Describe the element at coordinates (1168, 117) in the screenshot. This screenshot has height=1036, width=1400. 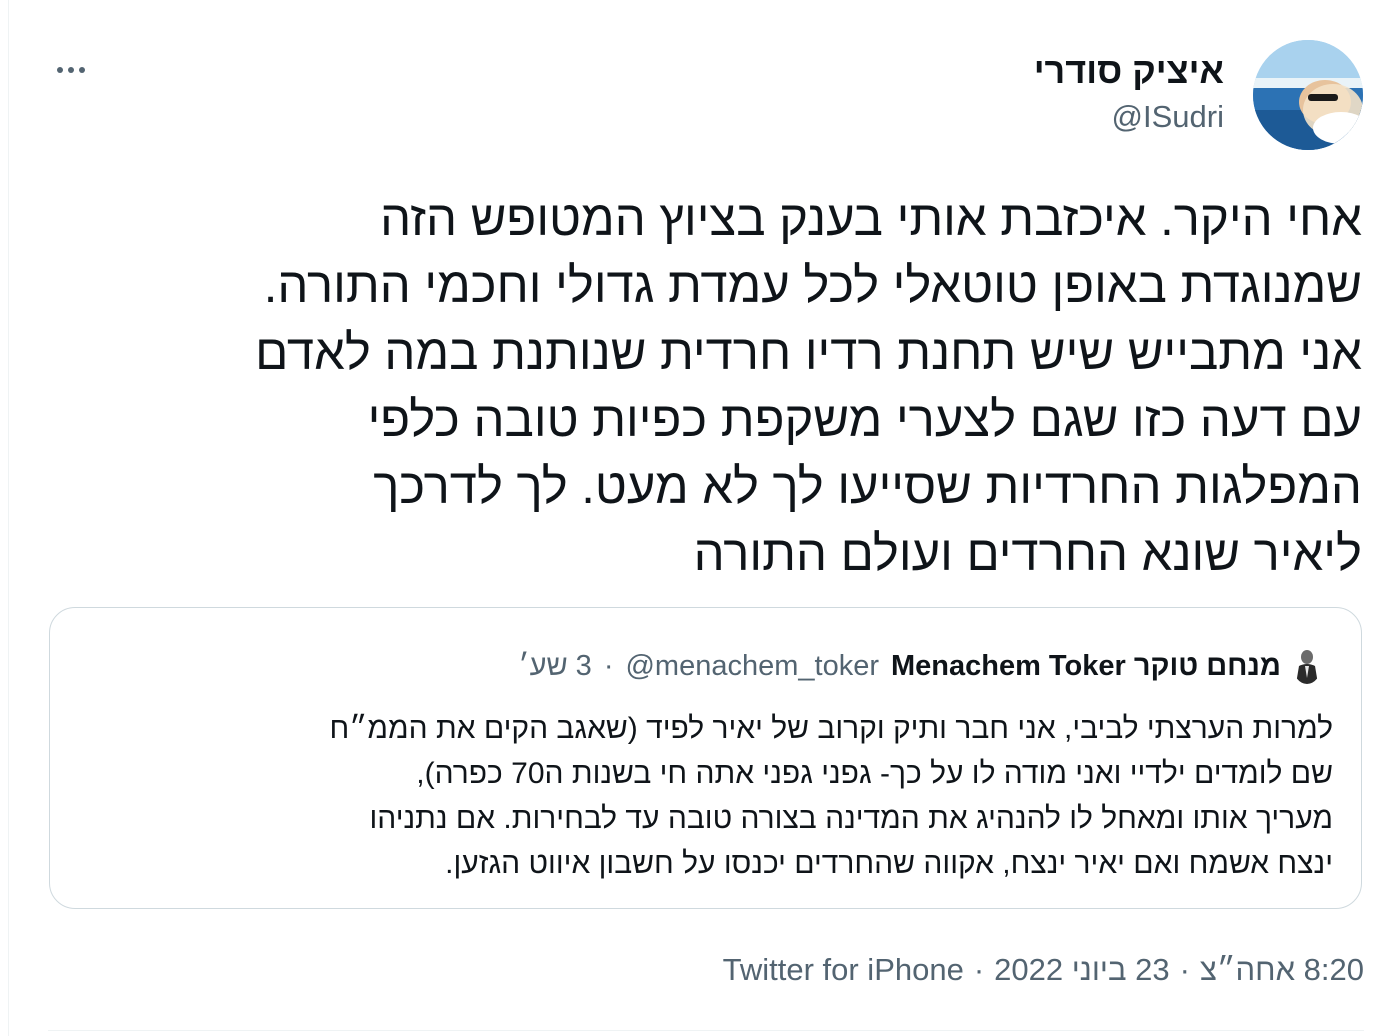
I see `author-handle: @ISudri` at that location.